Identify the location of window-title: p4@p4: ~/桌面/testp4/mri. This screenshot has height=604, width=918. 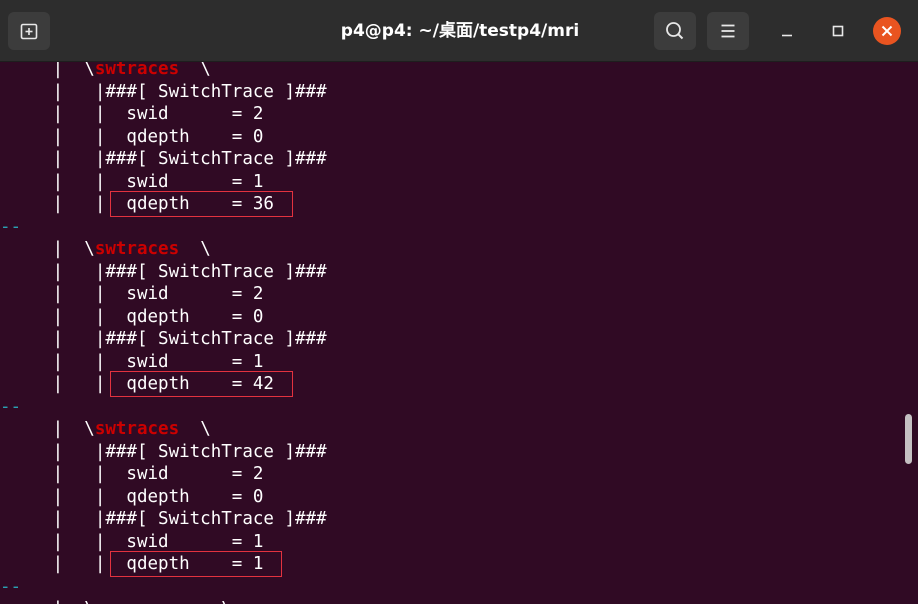
(460, 31).